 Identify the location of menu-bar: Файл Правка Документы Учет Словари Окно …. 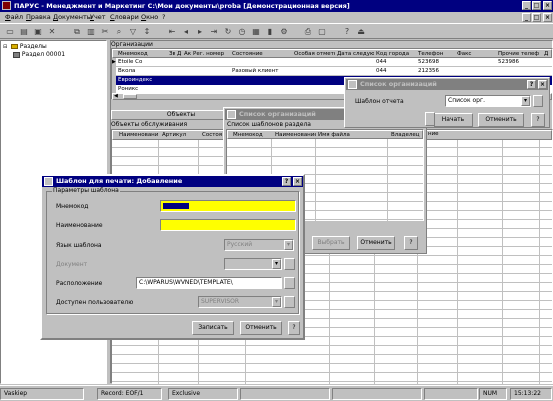
(276, 17).